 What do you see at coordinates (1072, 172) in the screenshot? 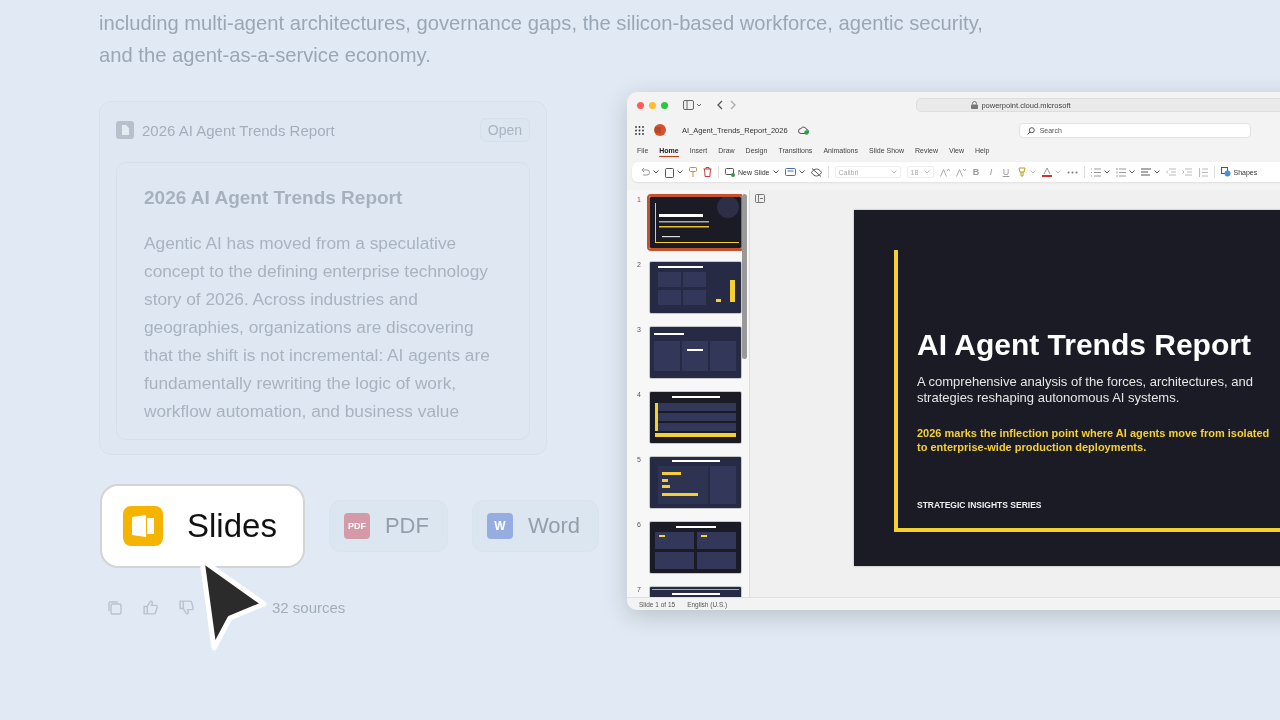
I see `more-icon` at bounding box center [1072, 172].